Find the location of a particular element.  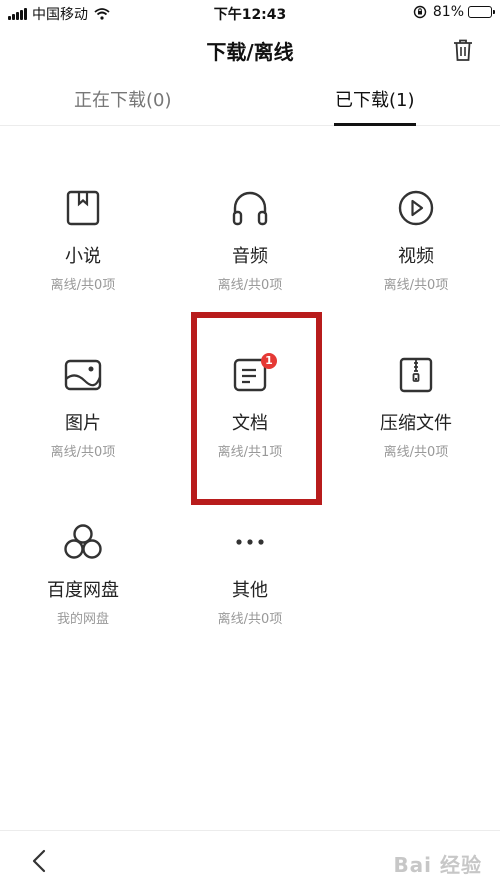

watermark-logo: Bai 经验 is located at coordinates (437, 865).